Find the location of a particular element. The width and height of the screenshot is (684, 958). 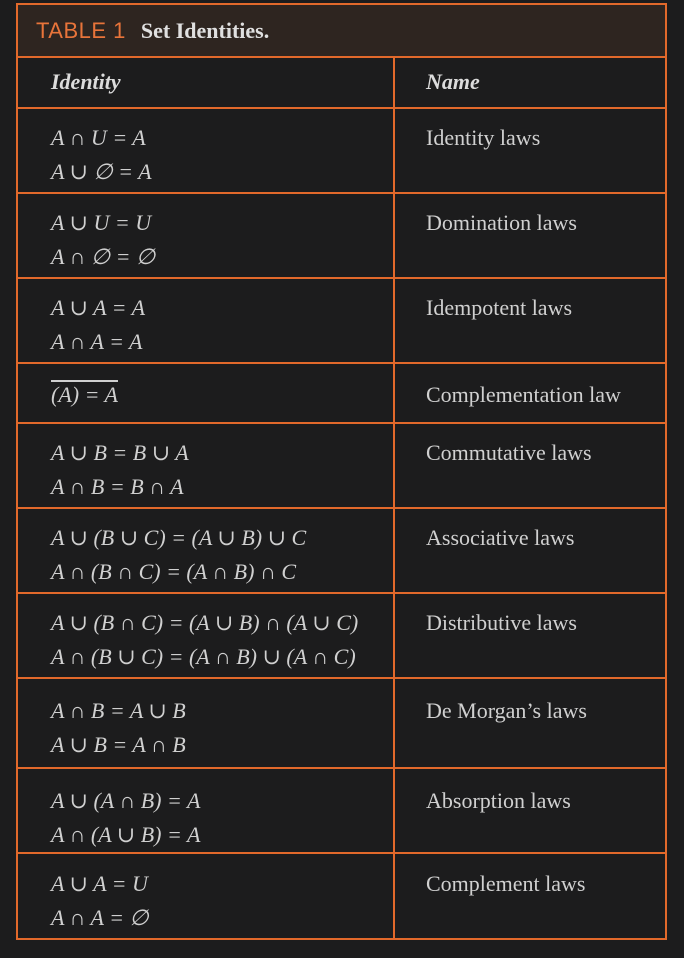

name-cell: Complement laws is located at coordinates (506, 883).